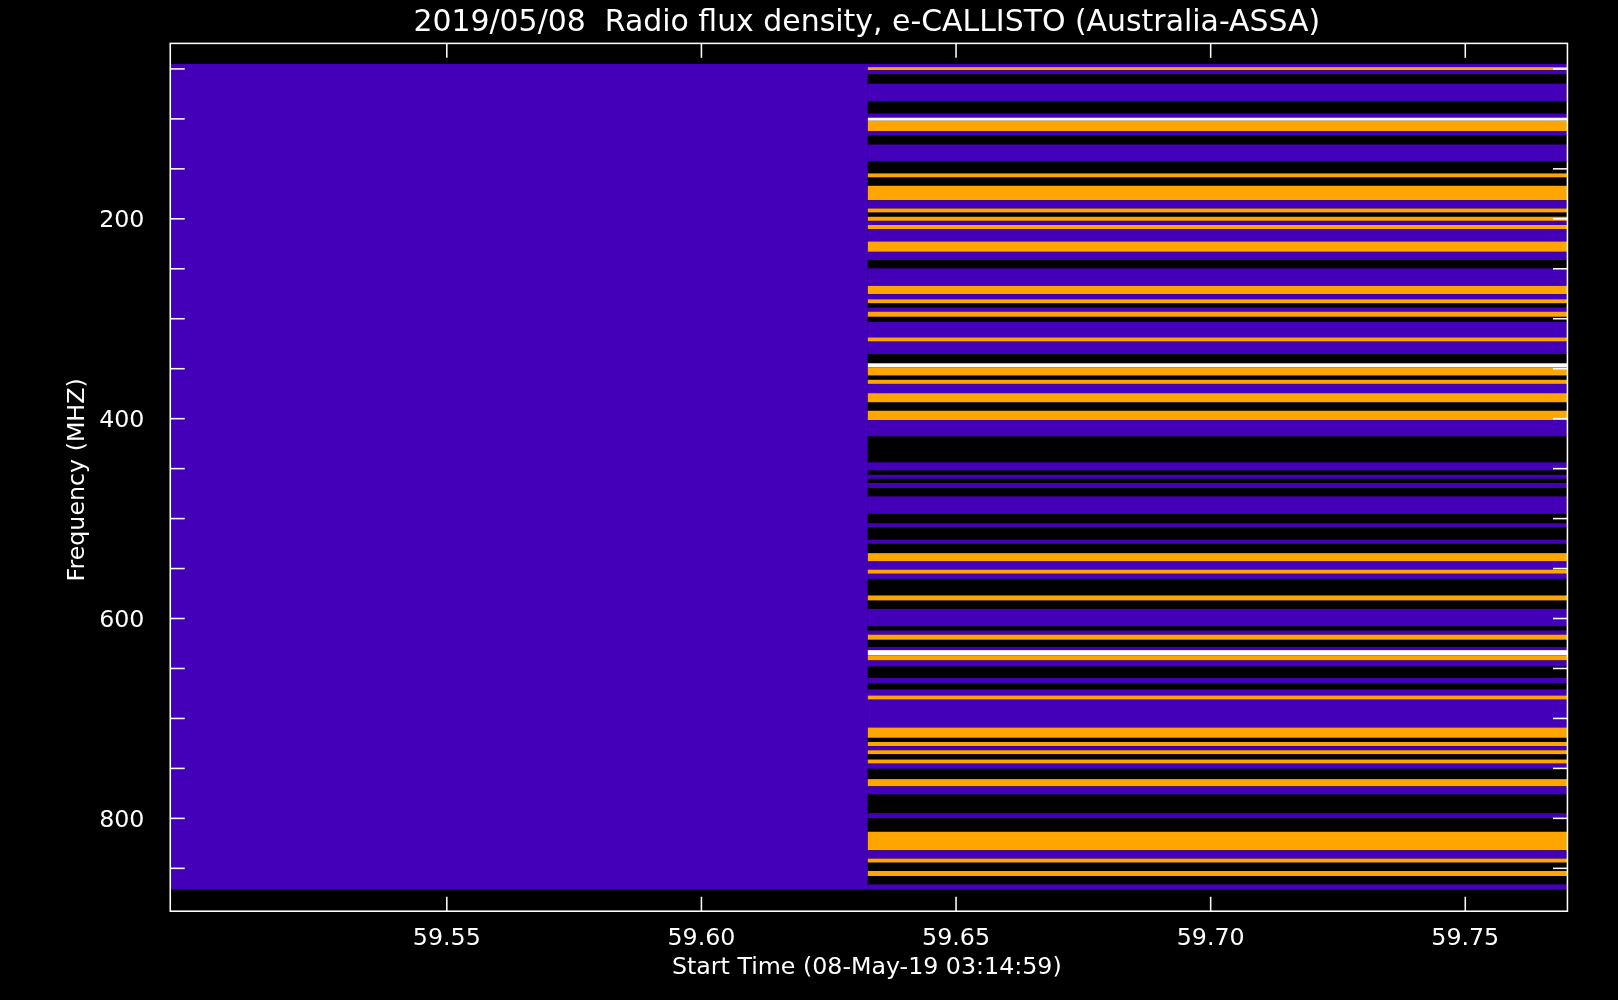  Describe the element at coordinates (122, 618) in the screenshot. I see `y-tick-label: 600` at that location.